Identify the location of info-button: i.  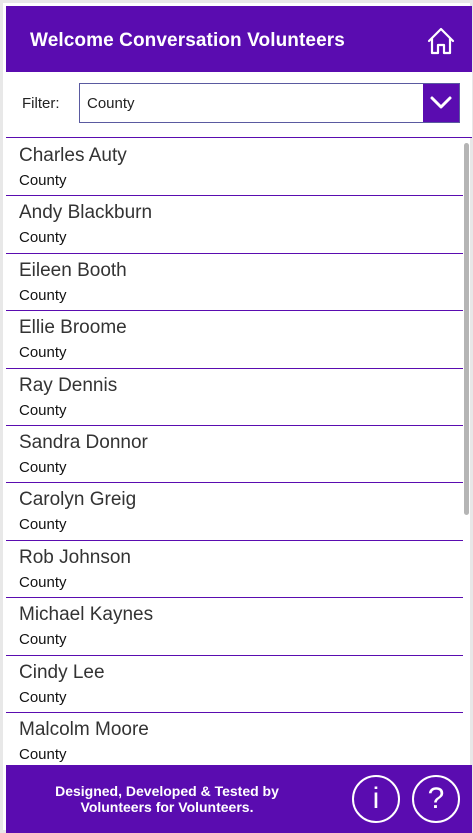
(376, 799).